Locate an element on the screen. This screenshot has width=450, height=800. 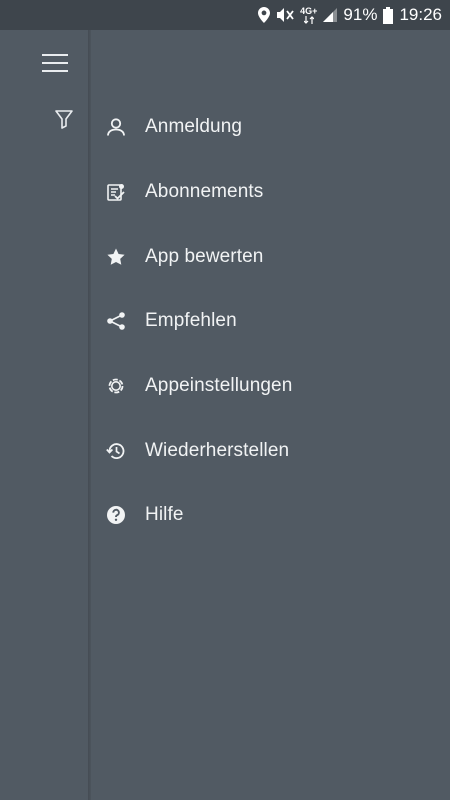
battery-percent: 91% is located at coordinates (360, 14).